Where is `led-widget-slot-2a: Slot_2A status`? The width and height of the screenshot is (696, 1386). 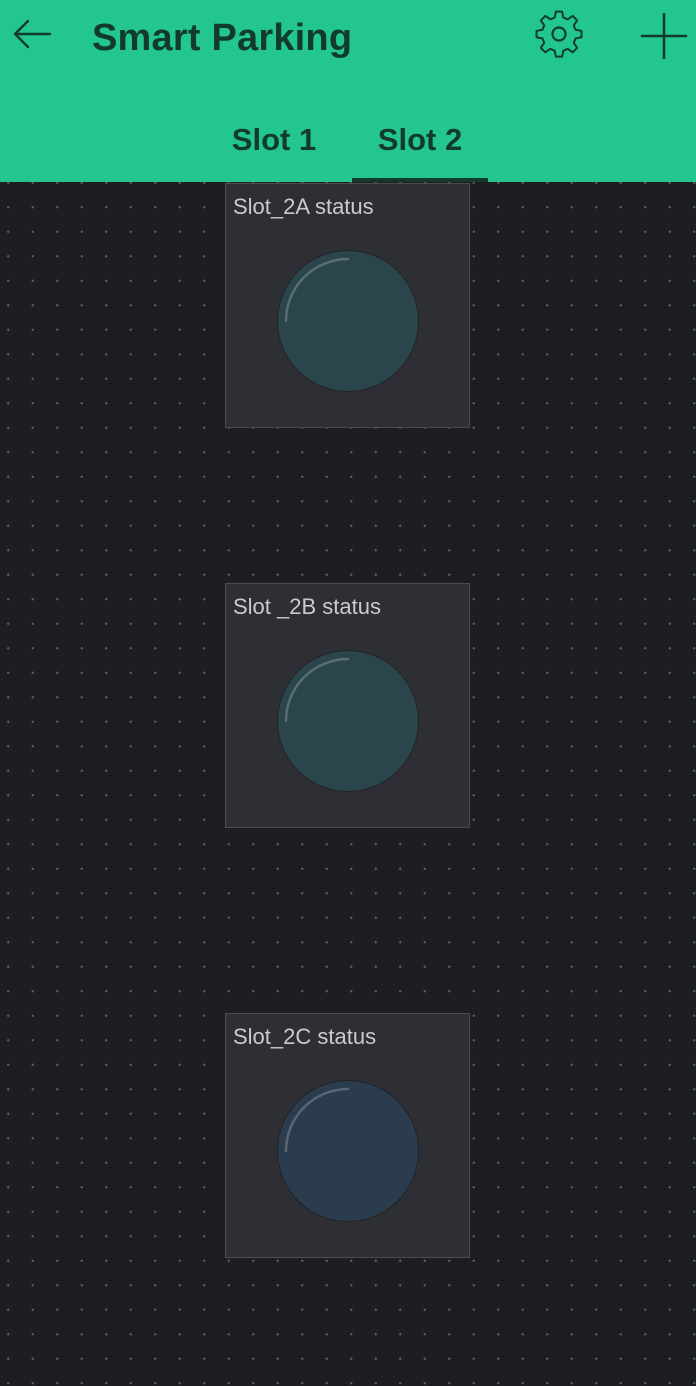
led-widget-slot-2a: Slot_2A status is located at coordinates (347, 305).